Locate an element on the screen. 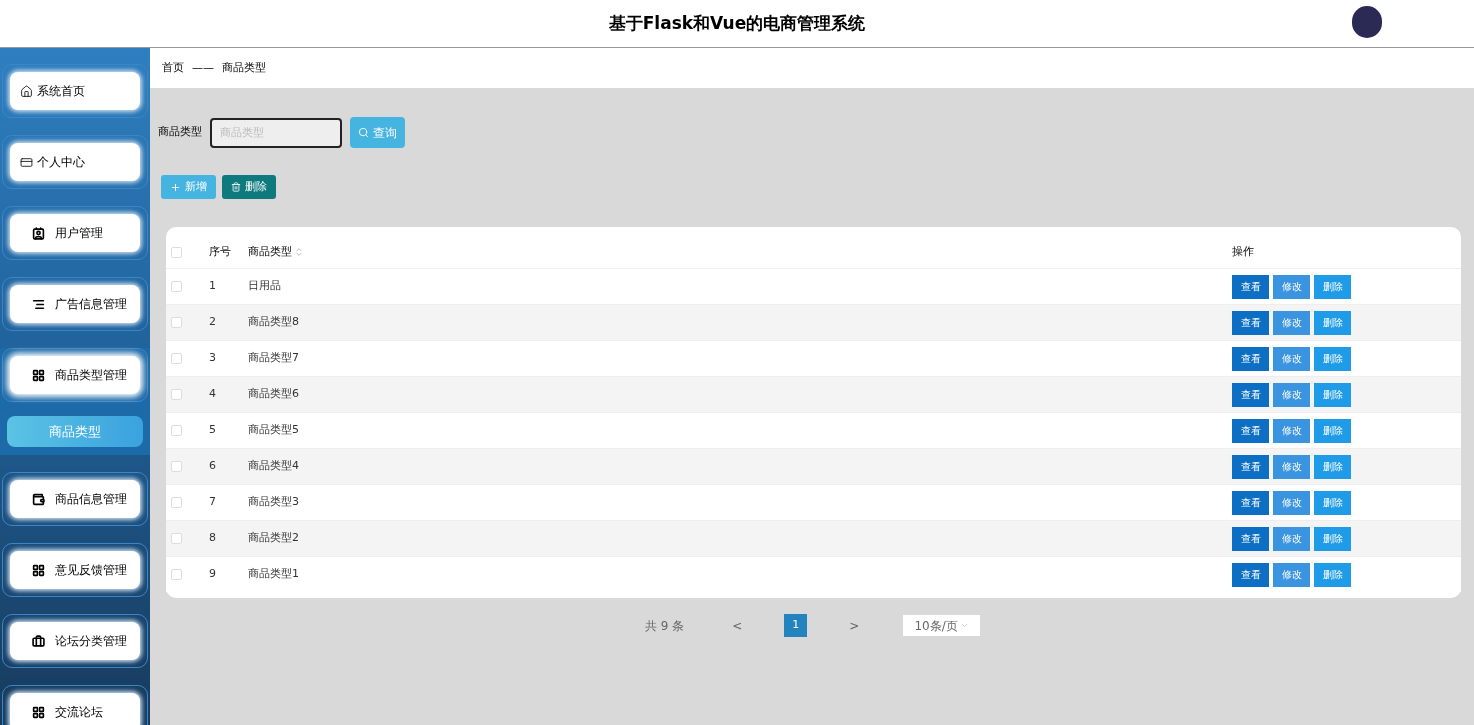  next-page-button: > is located at coordinates (854, 625).